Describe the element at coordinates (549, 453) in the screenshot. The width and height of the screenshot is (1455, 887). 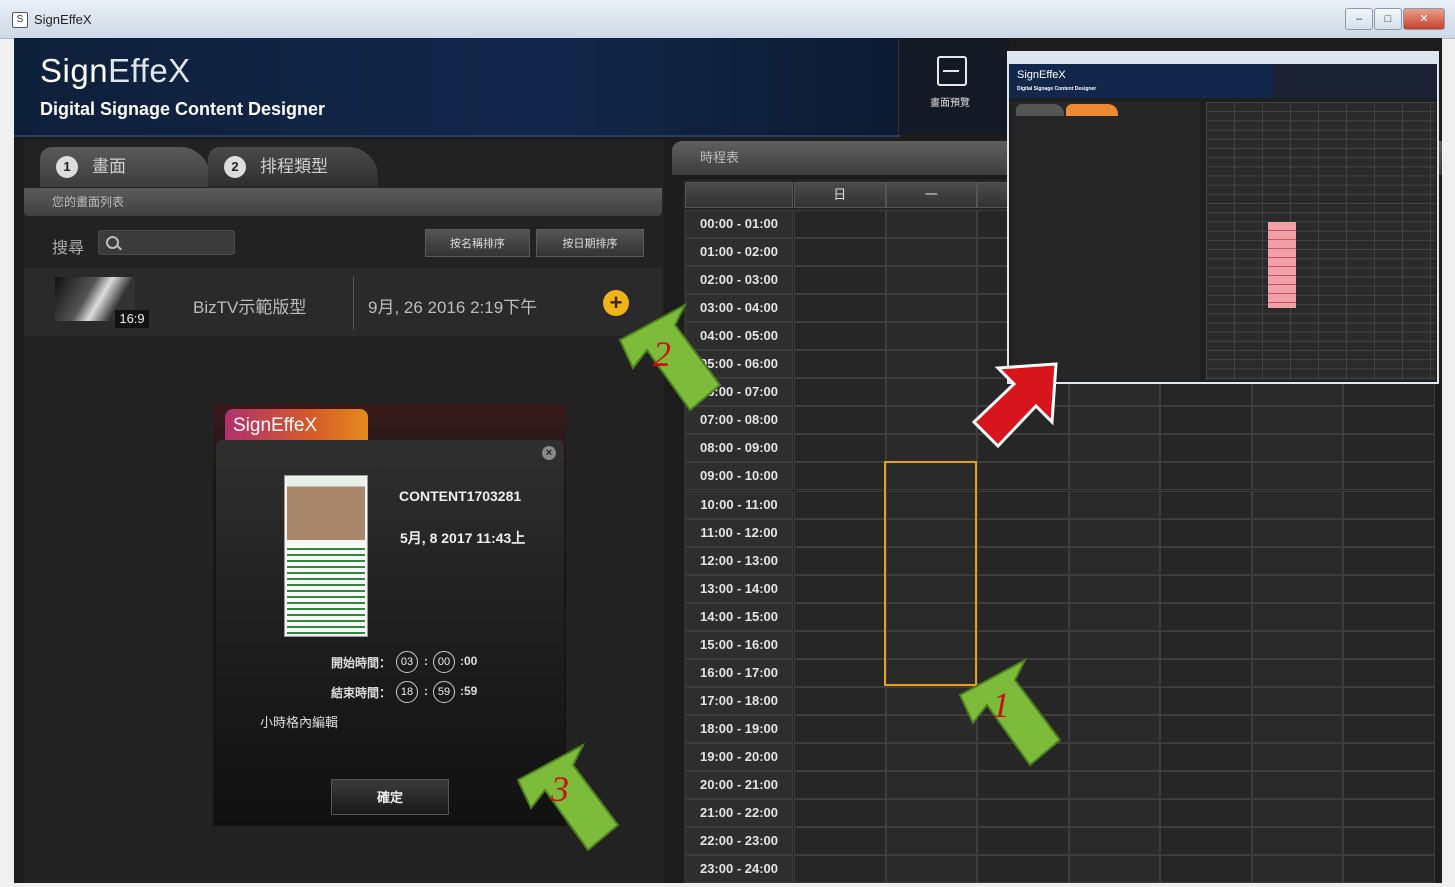
I see `close-icon: ×` at that location.